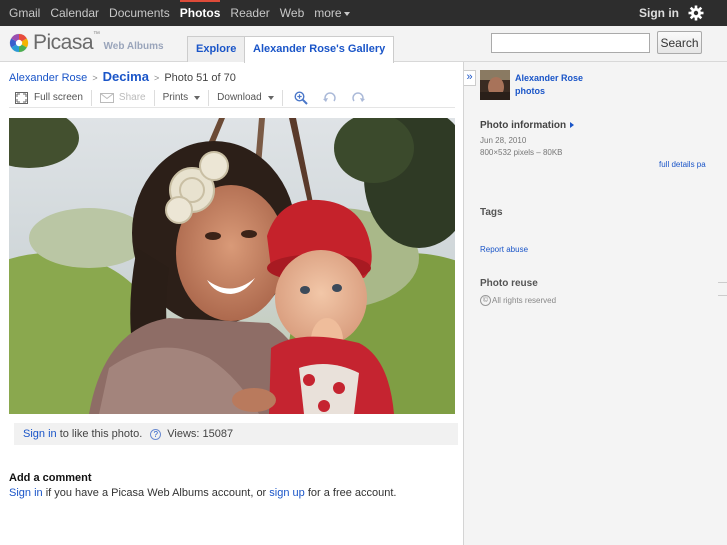 The height and width of the screenshot is (545, 727). I want to click on photo-position: Photo 51 of 70, so click(200, 78).